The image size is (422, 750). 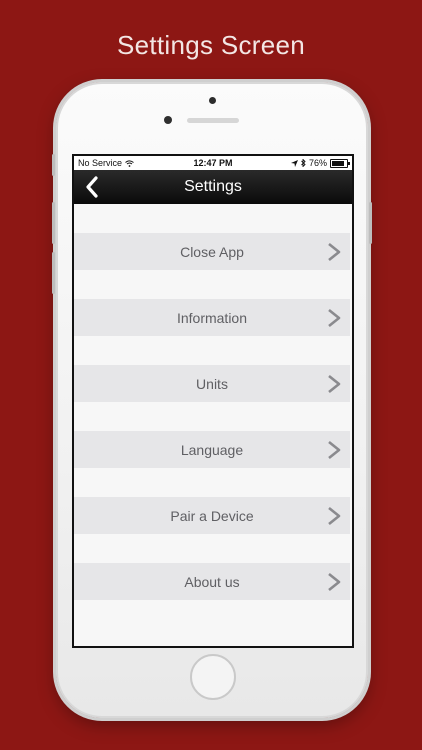 I want to click on front-sensor, so click(x=212, y=100).